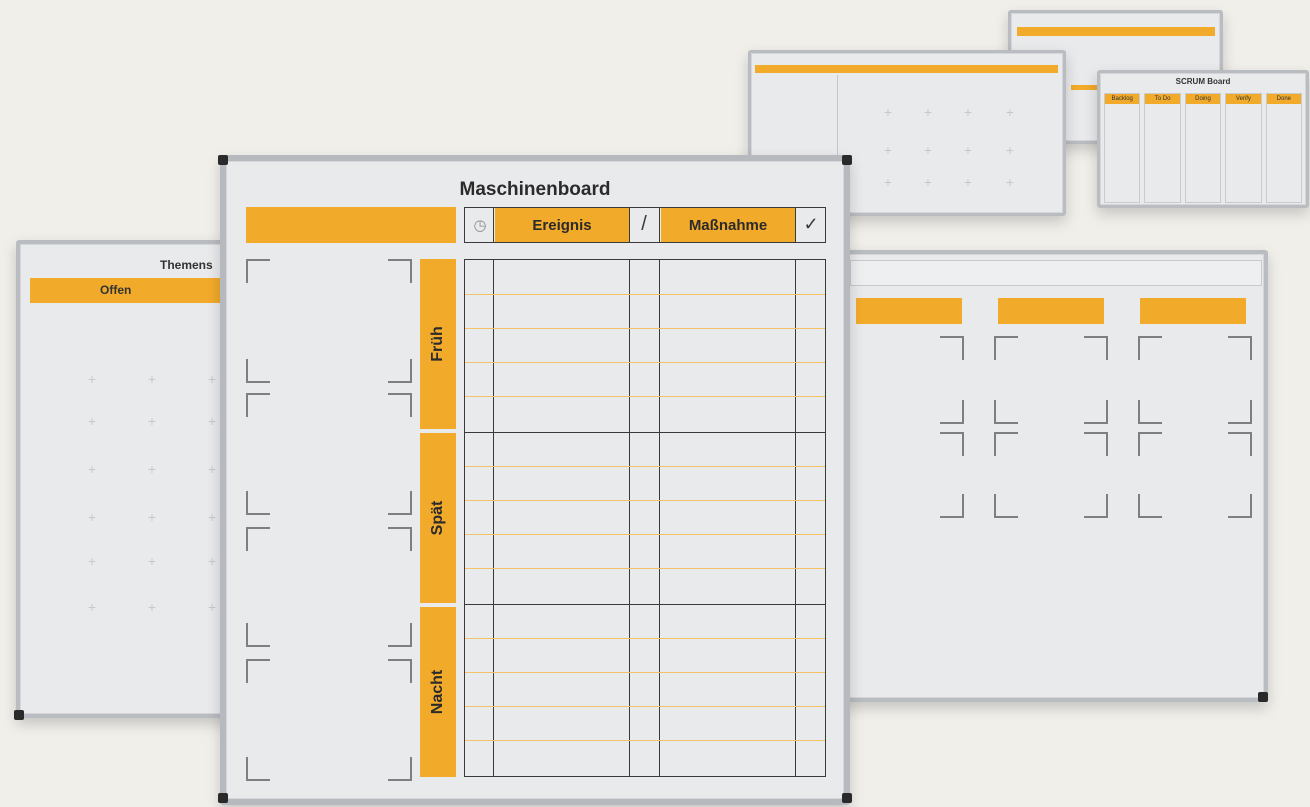 The height and width of the screenshot is (807, 1310). Describe the element at coordinates (351, 225) in the screenshot. I see `name-field` at that location.